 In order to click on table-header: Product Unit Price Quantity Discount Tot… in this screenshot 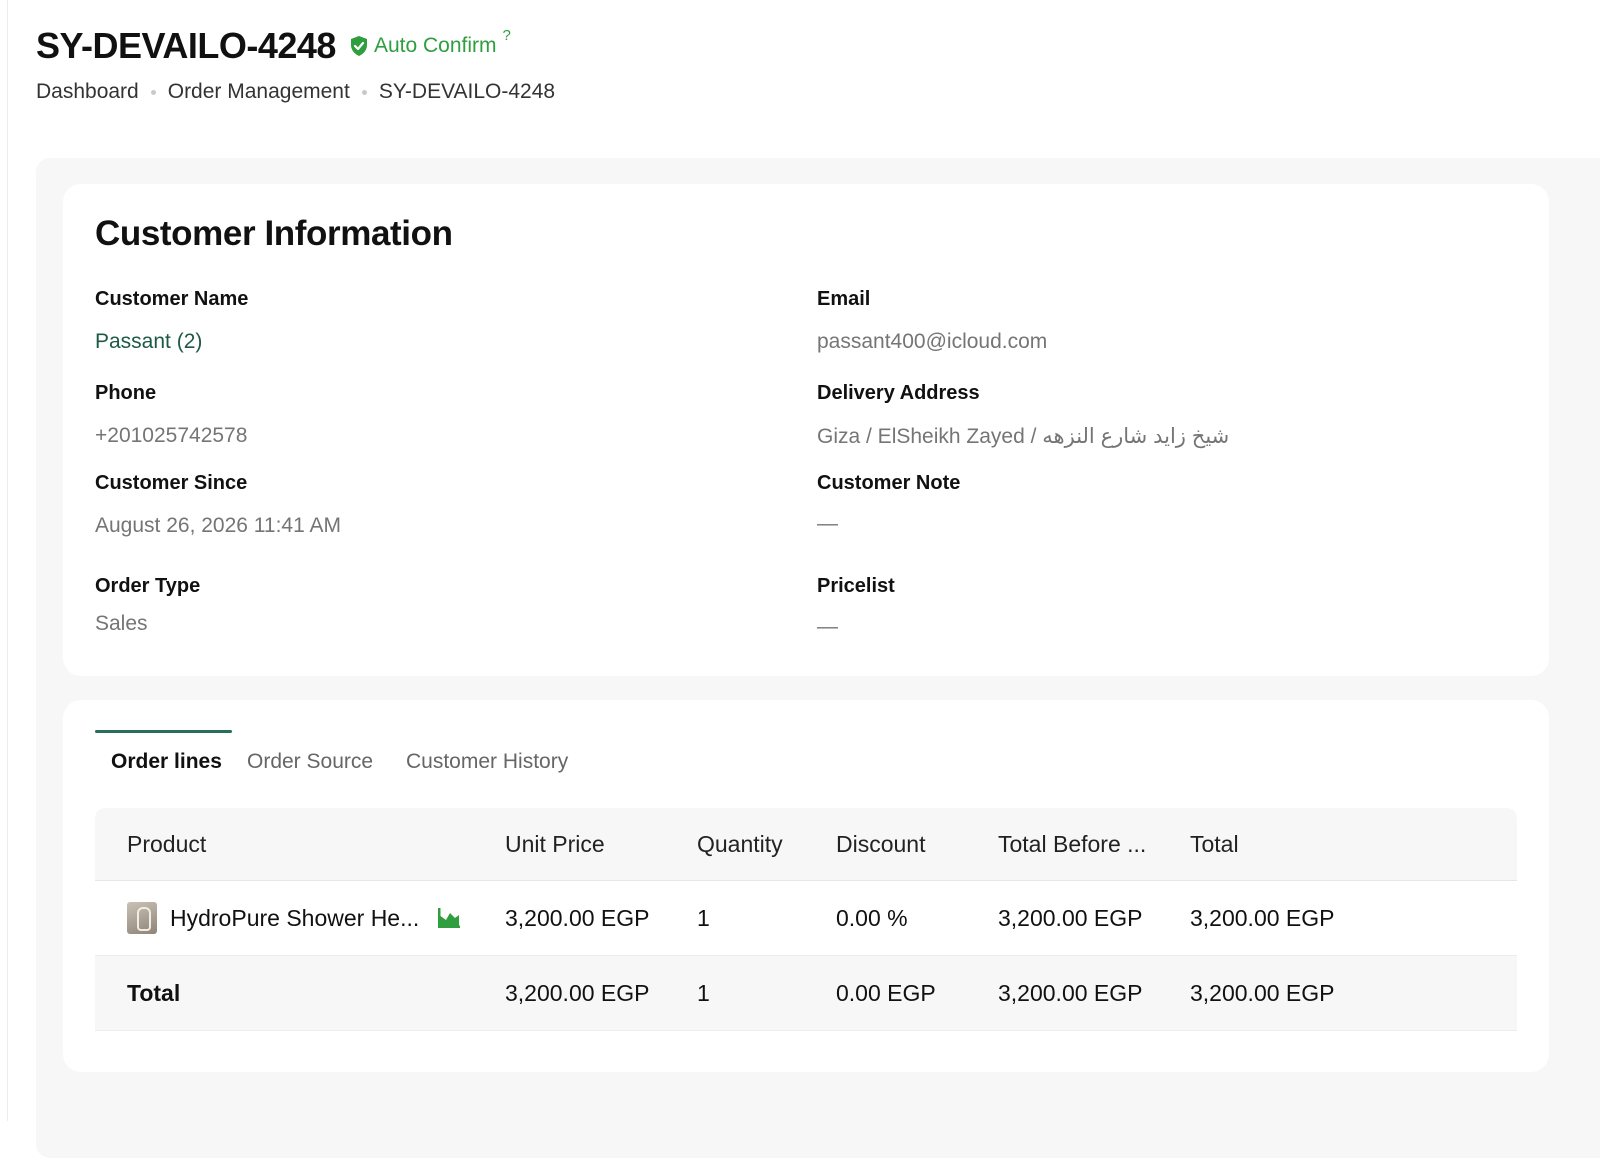, I will do `click(806, 844)`.